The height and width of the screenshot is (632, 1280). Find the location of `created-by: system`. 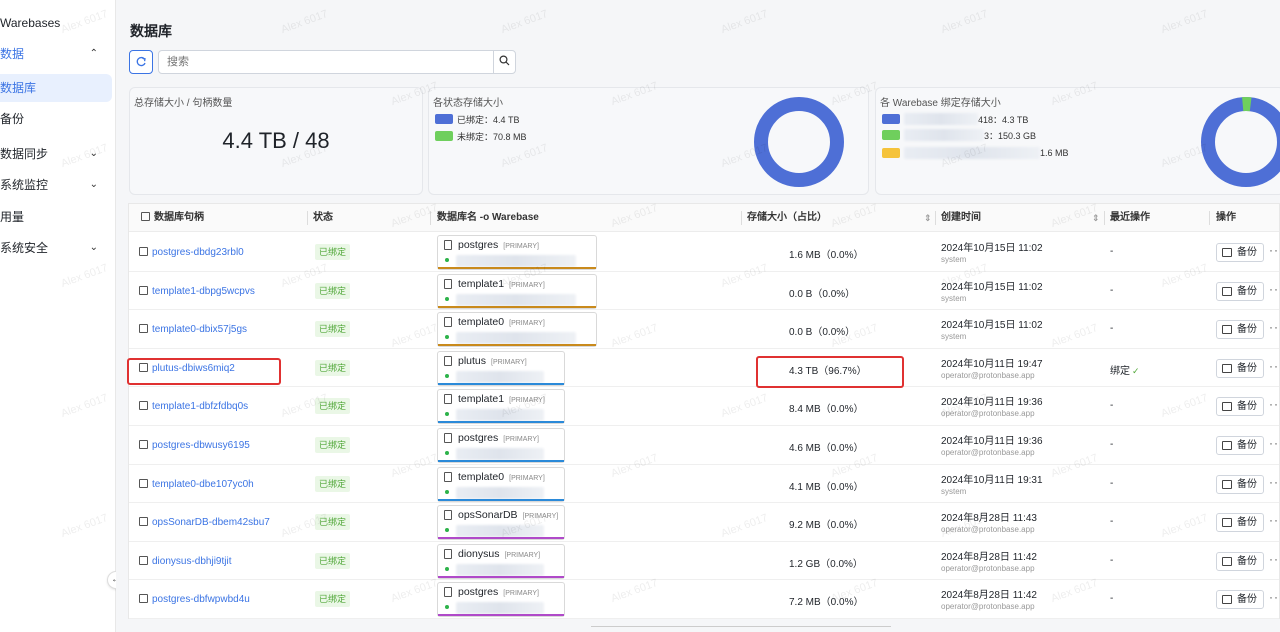

created-by: system is located at coordinates (954, 259).